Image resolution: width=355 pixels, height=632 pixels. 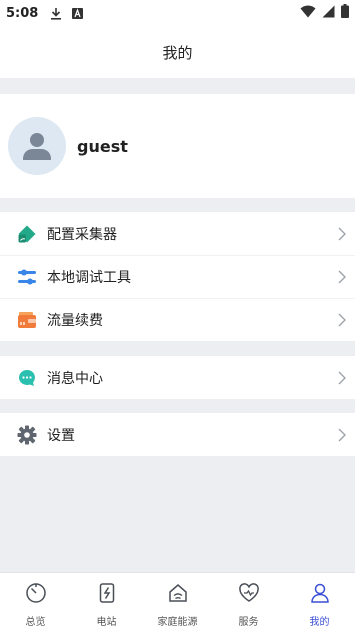 What do you see at coordinates (27, 320) in the screenshot?
I see `wallet-icon` at bounding box center [27, 320].